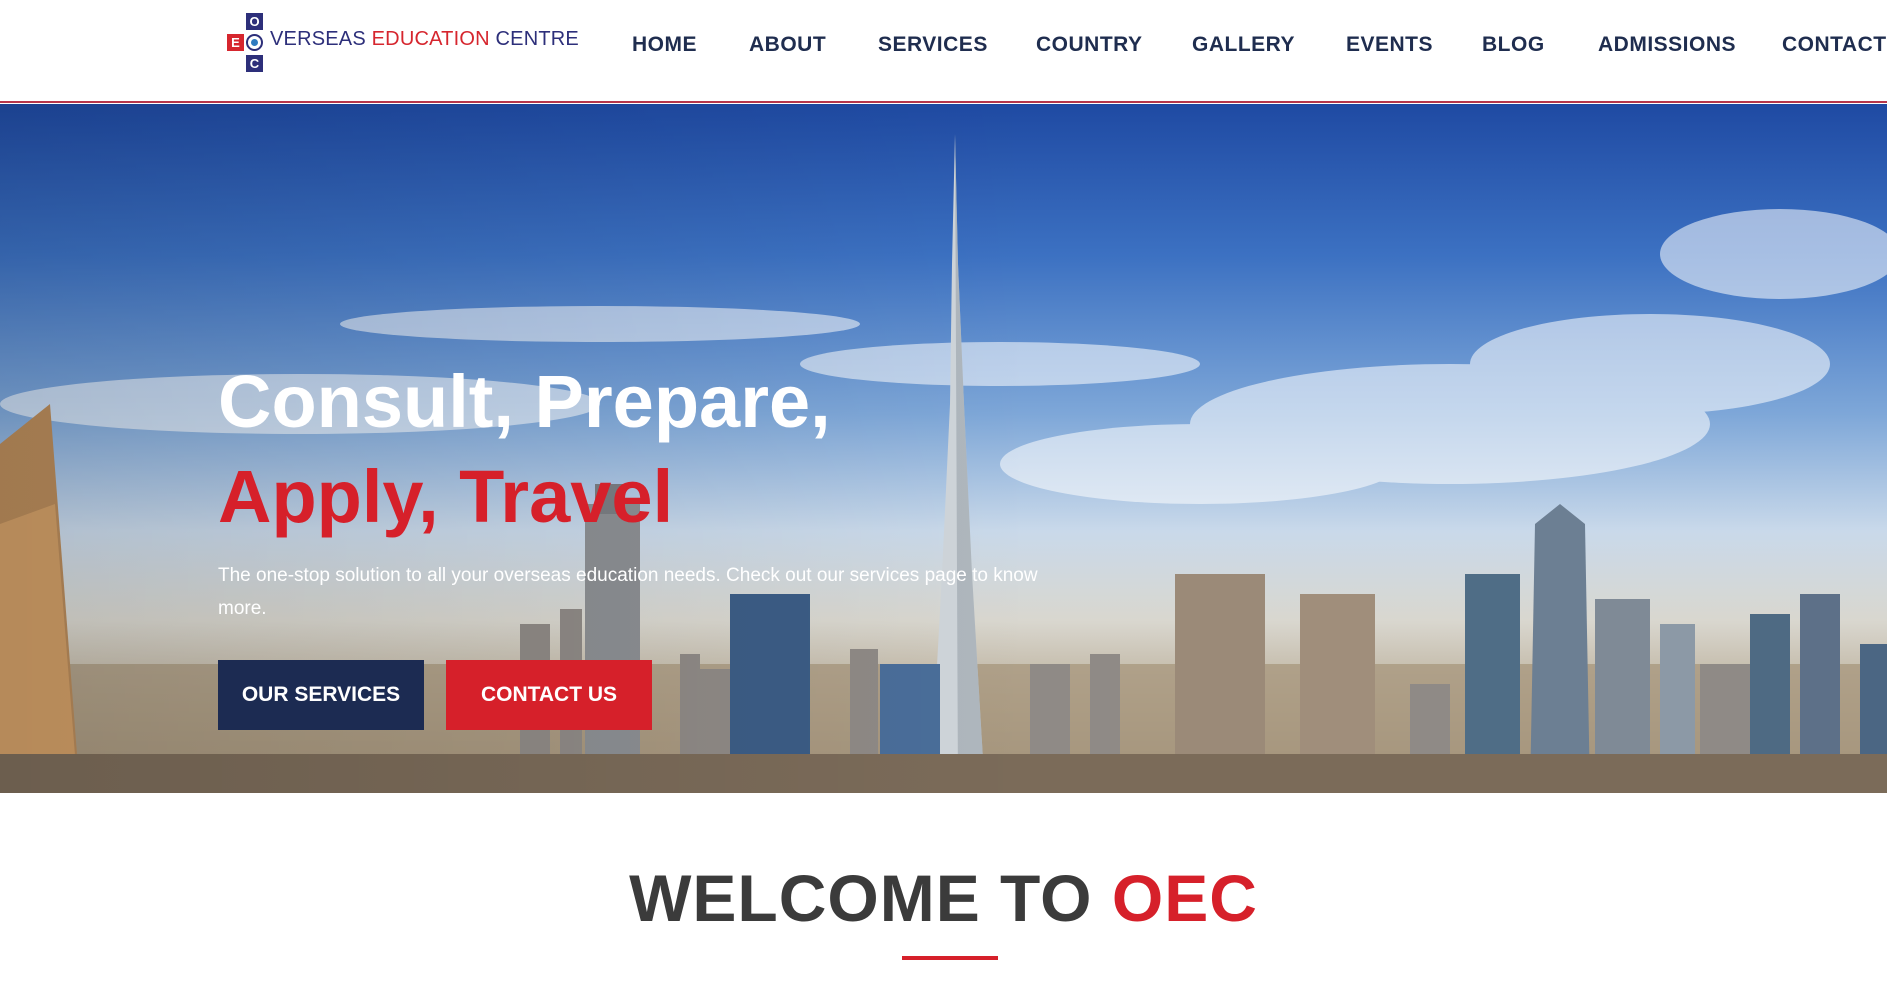  What do you see at coordinates (1243, 45) in the screenshot?
I see `nav-gallery: GALLERY` at bounding box center [1243, 45].